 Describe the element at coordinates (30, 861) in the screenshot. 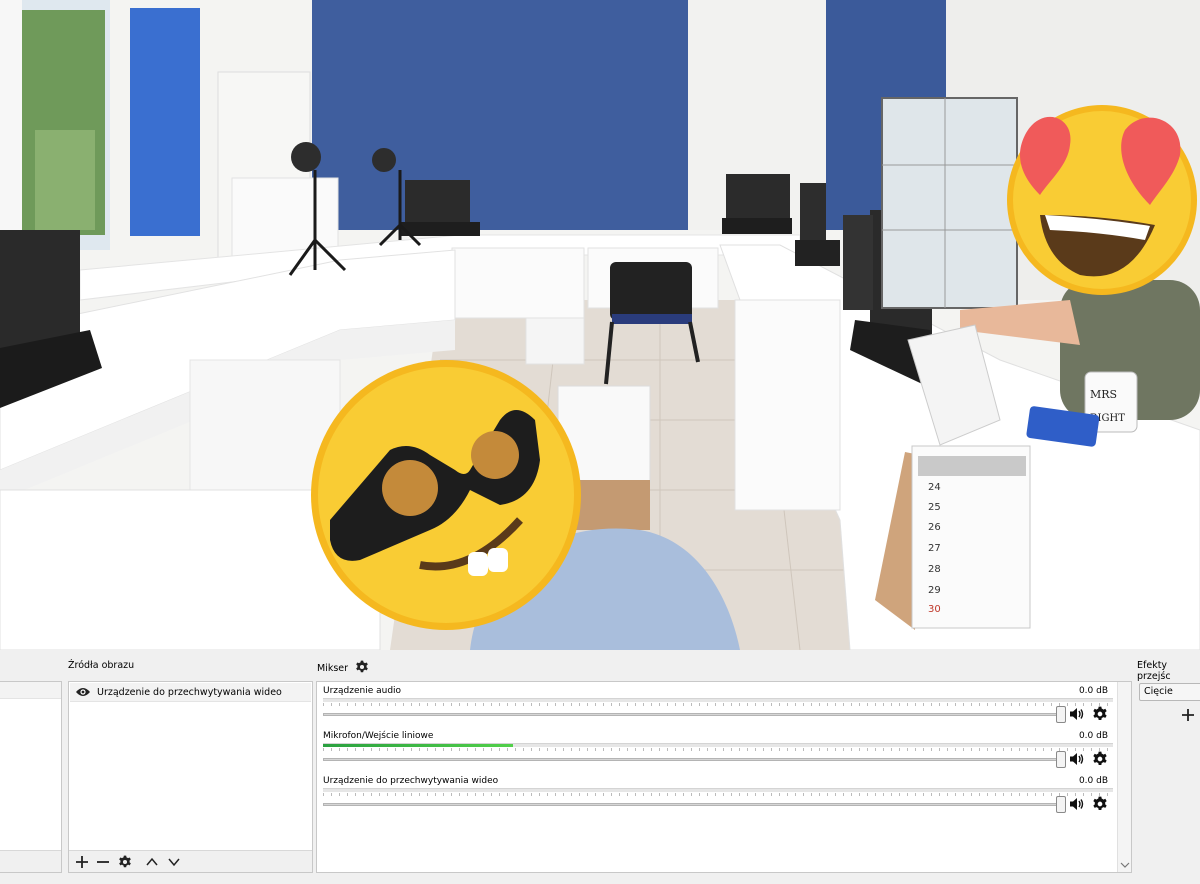

I see `scenes-toolbar` at that location.